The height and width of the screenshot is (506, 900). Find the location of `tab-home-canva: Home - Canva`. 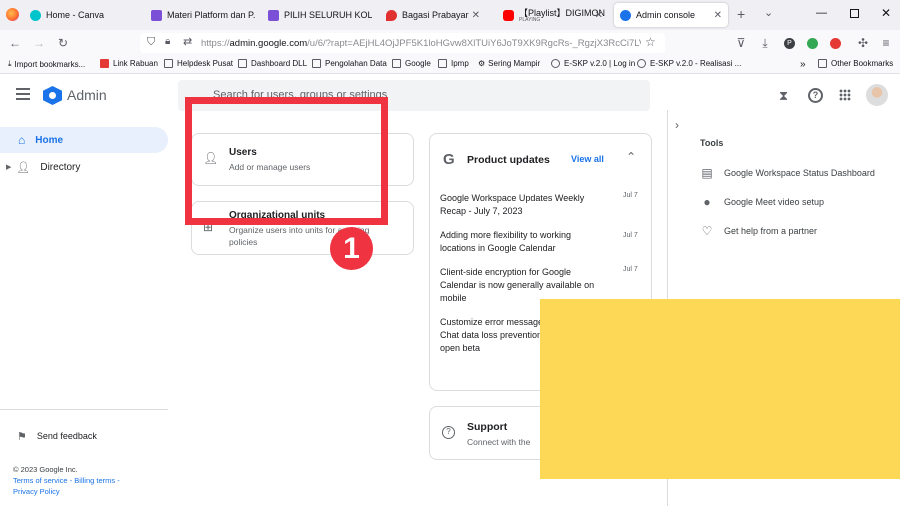

tab-home-canva: Home - Canva is located at coordinates (88, 15).